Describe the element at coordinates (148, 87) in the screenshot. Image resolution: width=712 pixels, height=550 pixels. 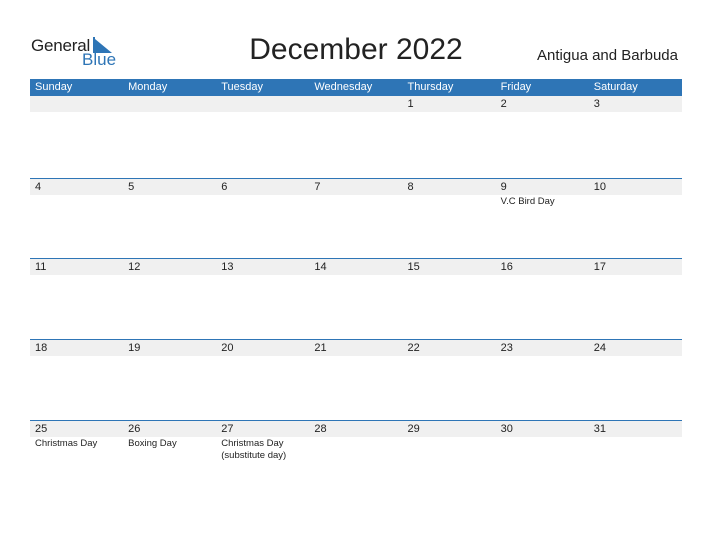
I see `weekday-monday: Monday` at that location.